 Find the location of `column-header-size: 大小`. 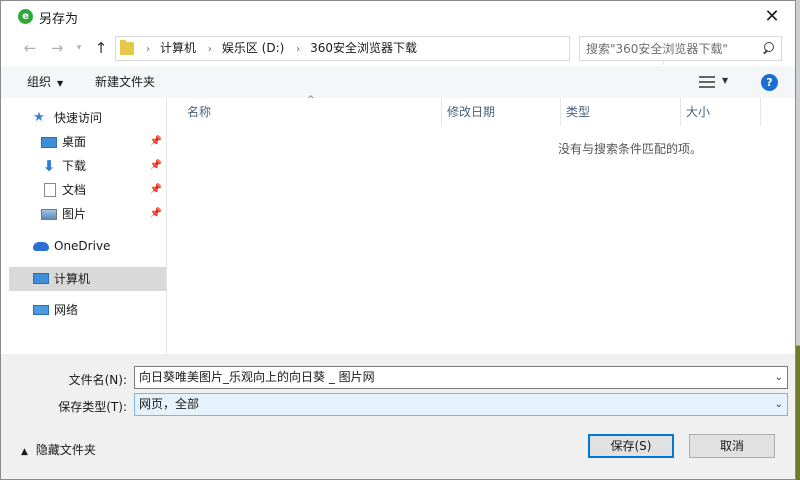

column-header-size: 大小 is located at coordinates (720, 112).